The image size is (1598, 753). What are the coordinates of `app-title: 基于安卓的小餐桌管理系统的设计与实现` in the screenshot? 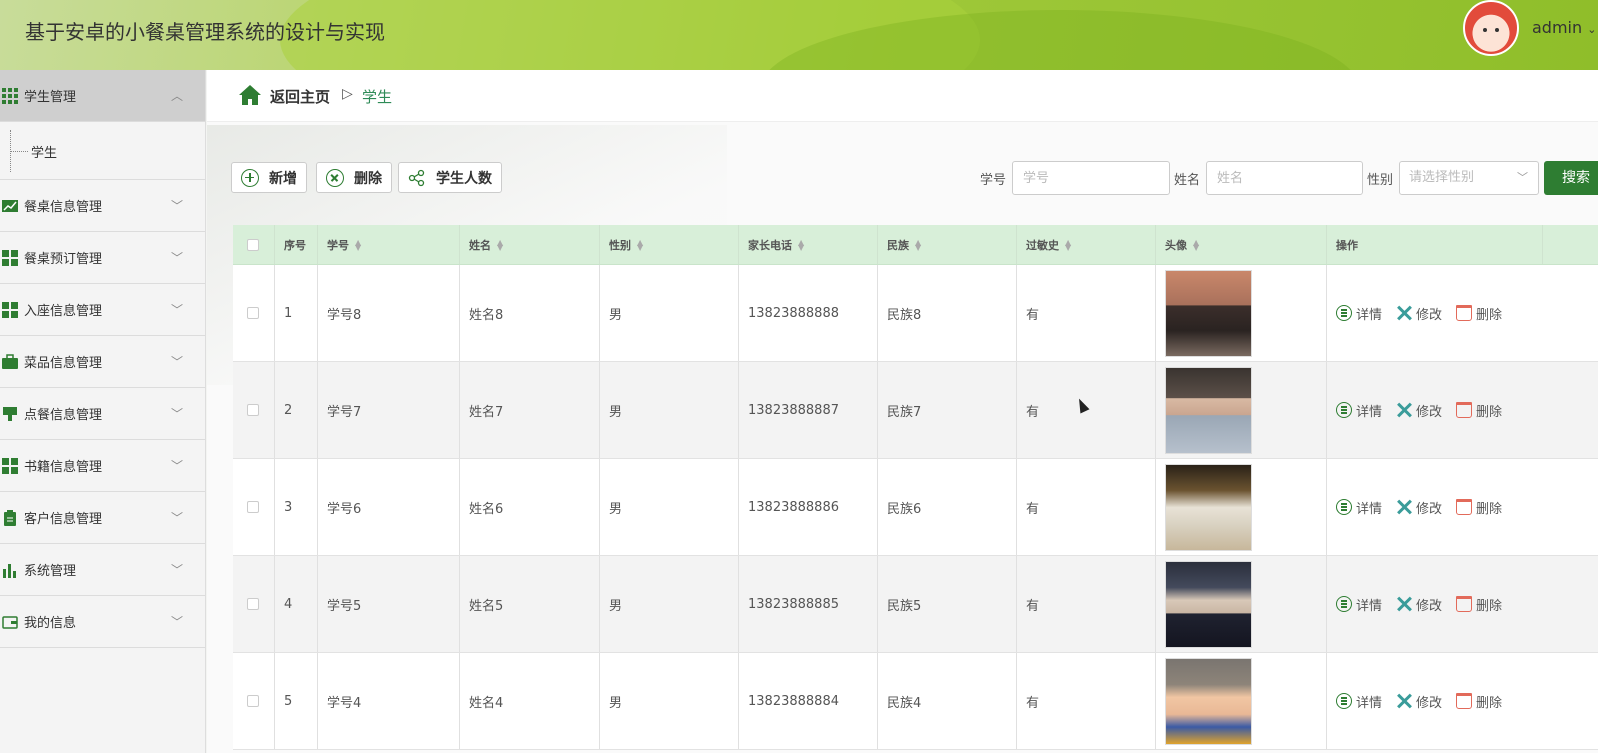 It's located at (205, 32).